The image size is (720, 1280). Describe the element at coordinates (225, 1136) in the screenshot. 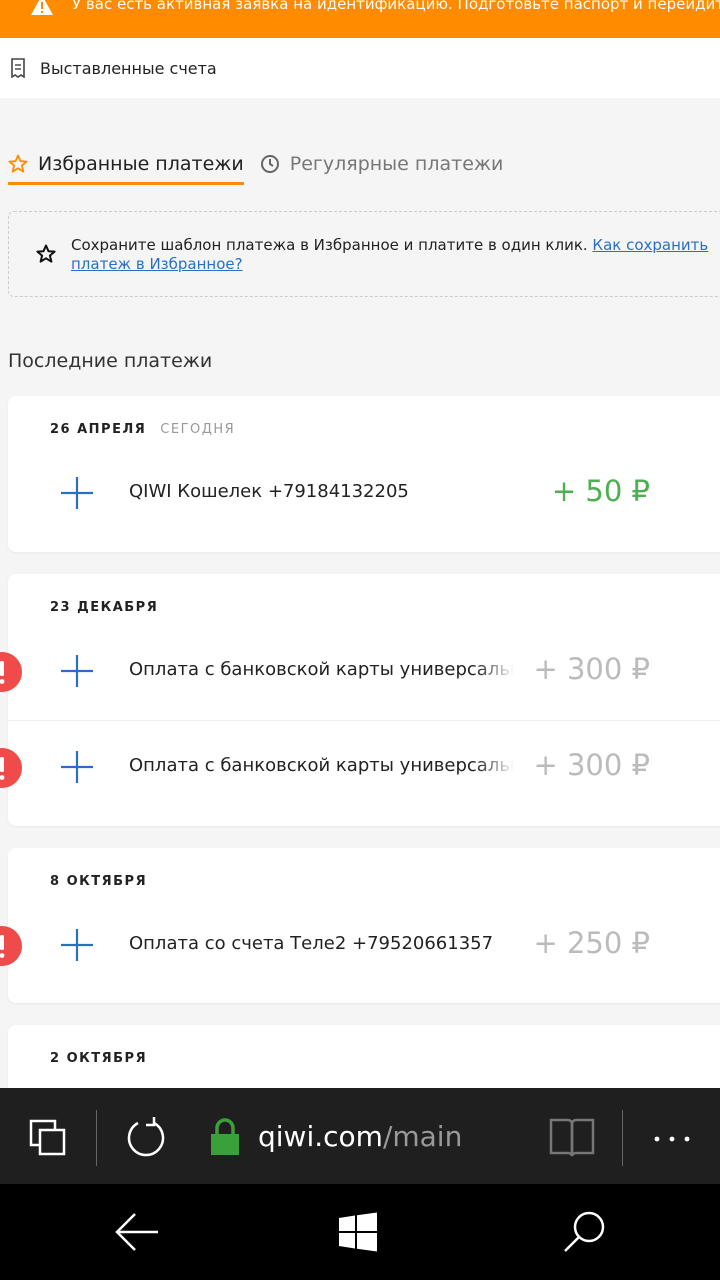

I see `lock-icon` at that location.